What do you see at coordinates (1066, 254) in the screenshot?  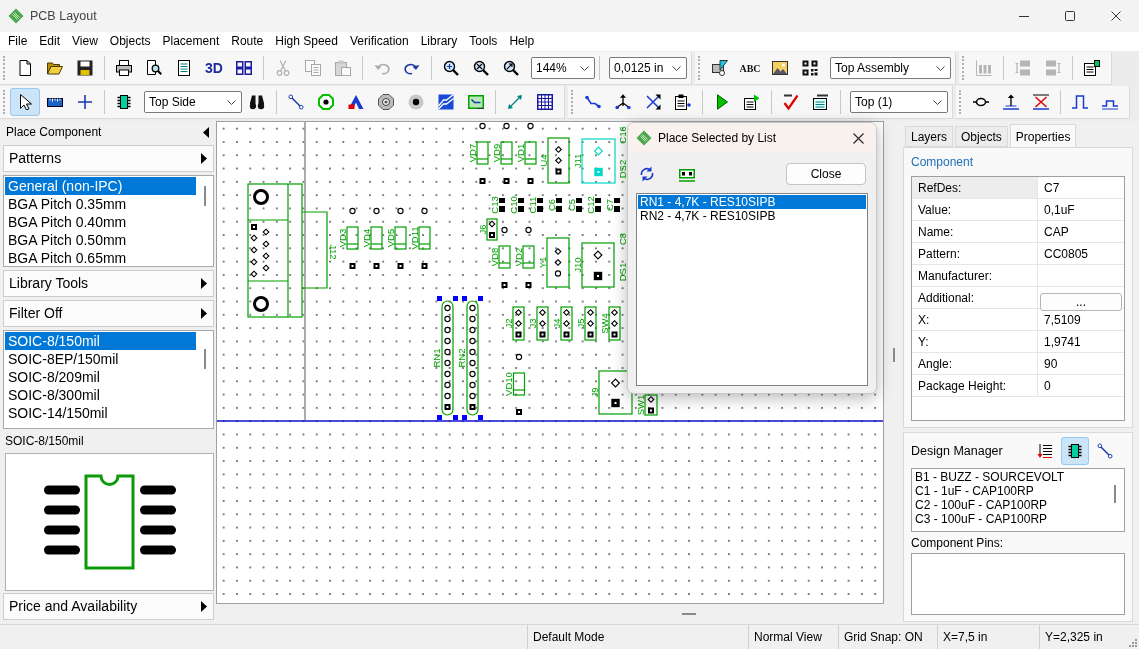 I see `property-value: CC0805` at bounding box center [1066, 254].